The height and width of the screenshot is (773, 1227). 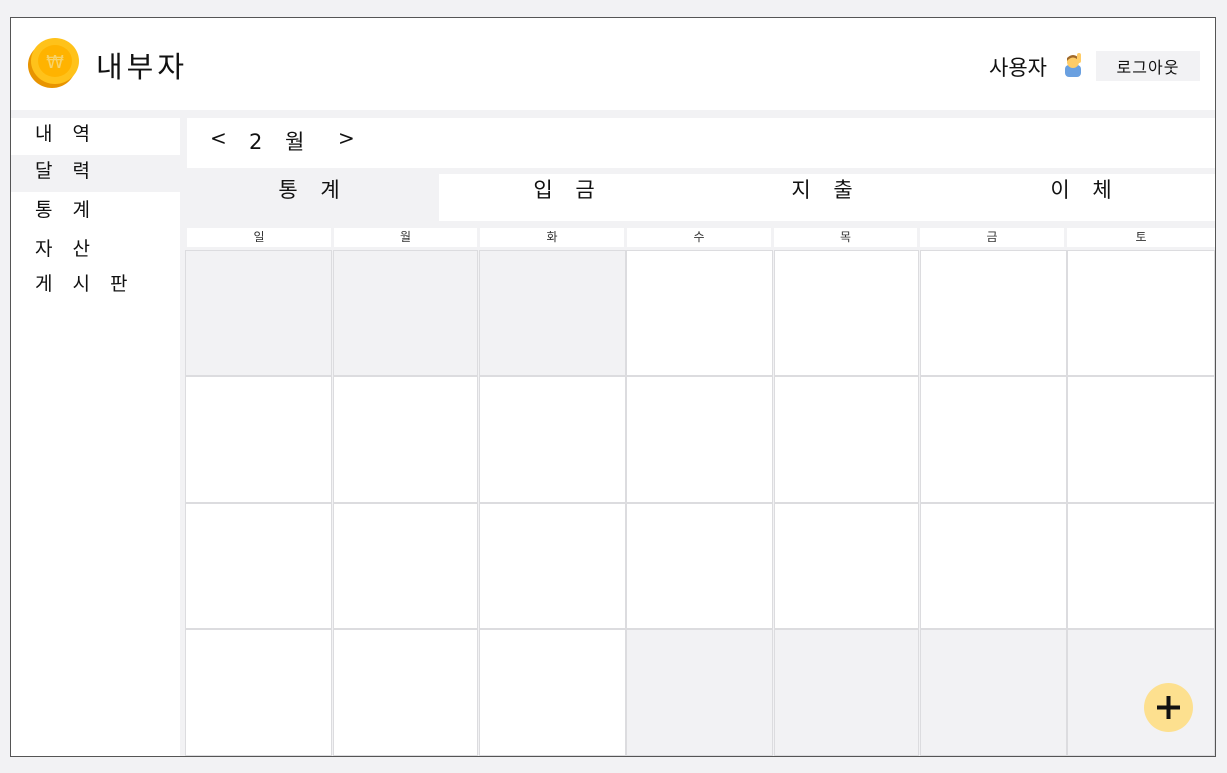 I want to click on tab-bar: 통 계 입 금 지 출 이 체, so click(x=701, y=197).